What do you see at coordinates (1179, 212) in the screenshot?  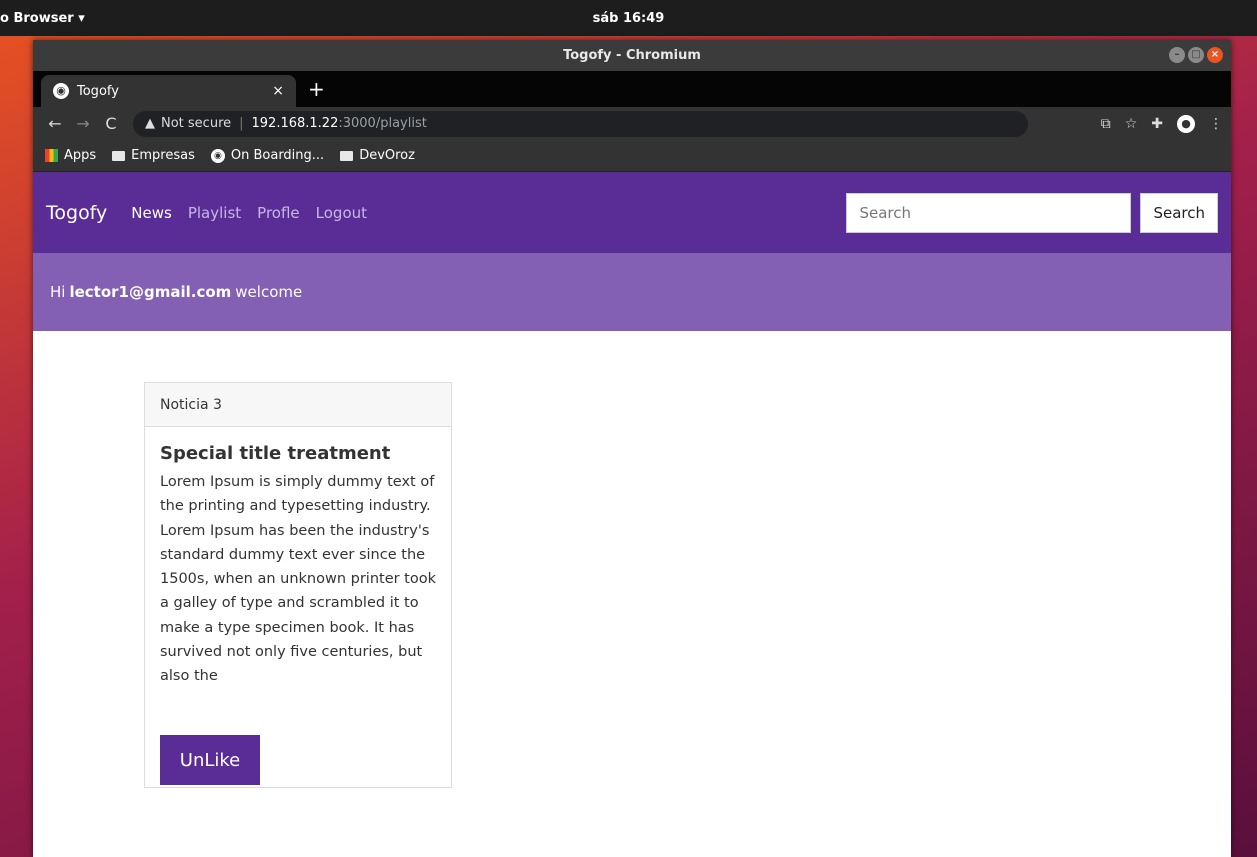 I see `search-button: Search` at bounding box center [1179, 212].